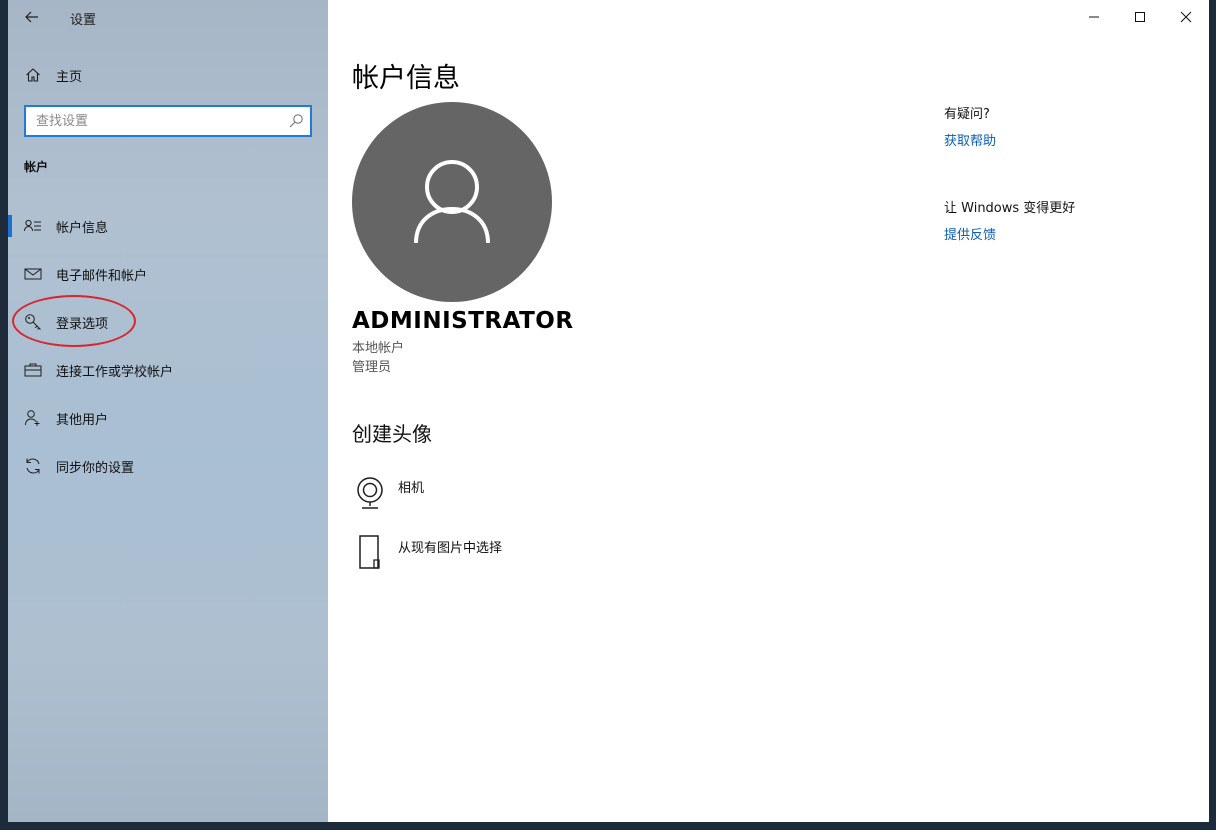 The width and height of the screenshot is (1216, 830). Describe the element at coordinates (168, 226) in the screenshot. I see `sidebar-item-account-info: 帐户信息` at that location.